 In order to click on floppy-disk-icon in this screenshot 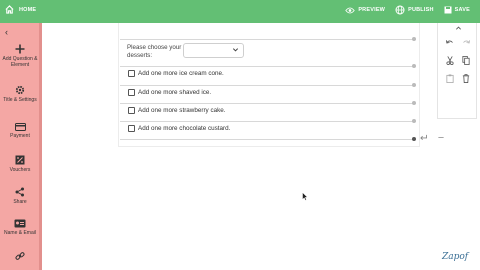, I will do `click(448, 10)`.